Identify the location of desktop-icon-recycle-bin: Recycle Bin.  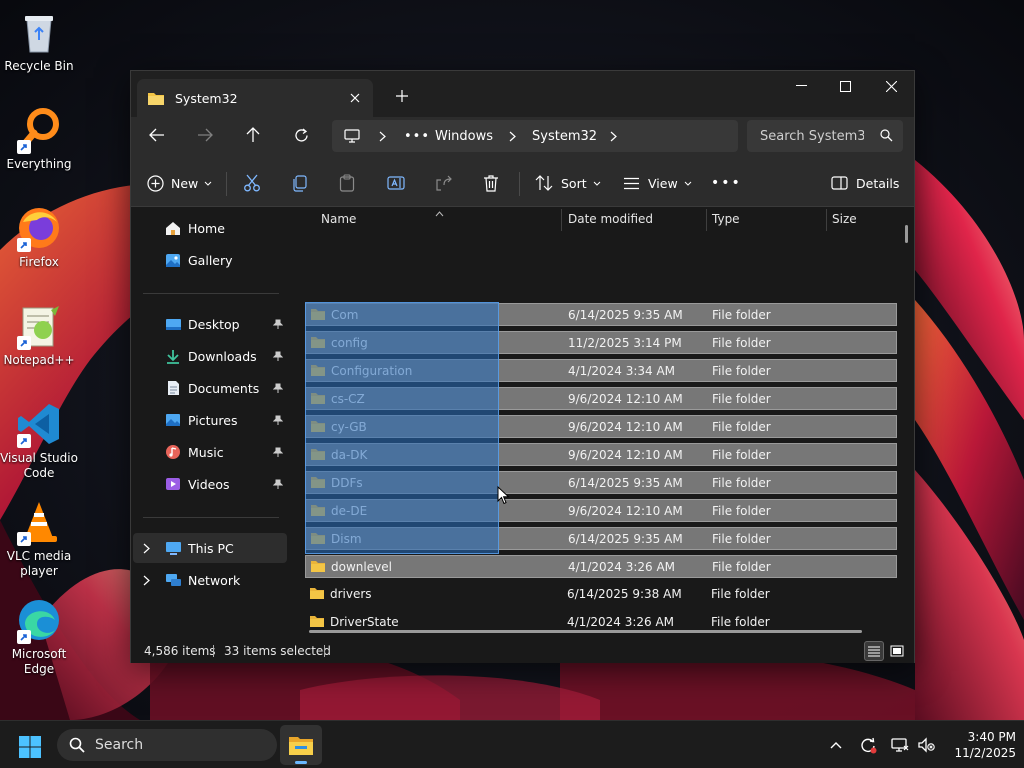
(39, 41).